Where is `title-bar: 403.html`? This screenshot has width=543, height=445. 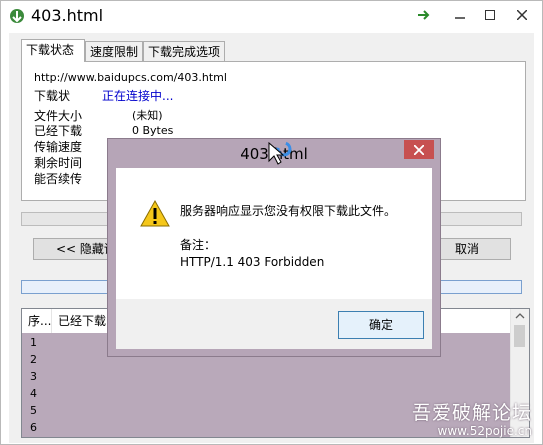 title-bar: 403.html is located at coordinates (271, 16).